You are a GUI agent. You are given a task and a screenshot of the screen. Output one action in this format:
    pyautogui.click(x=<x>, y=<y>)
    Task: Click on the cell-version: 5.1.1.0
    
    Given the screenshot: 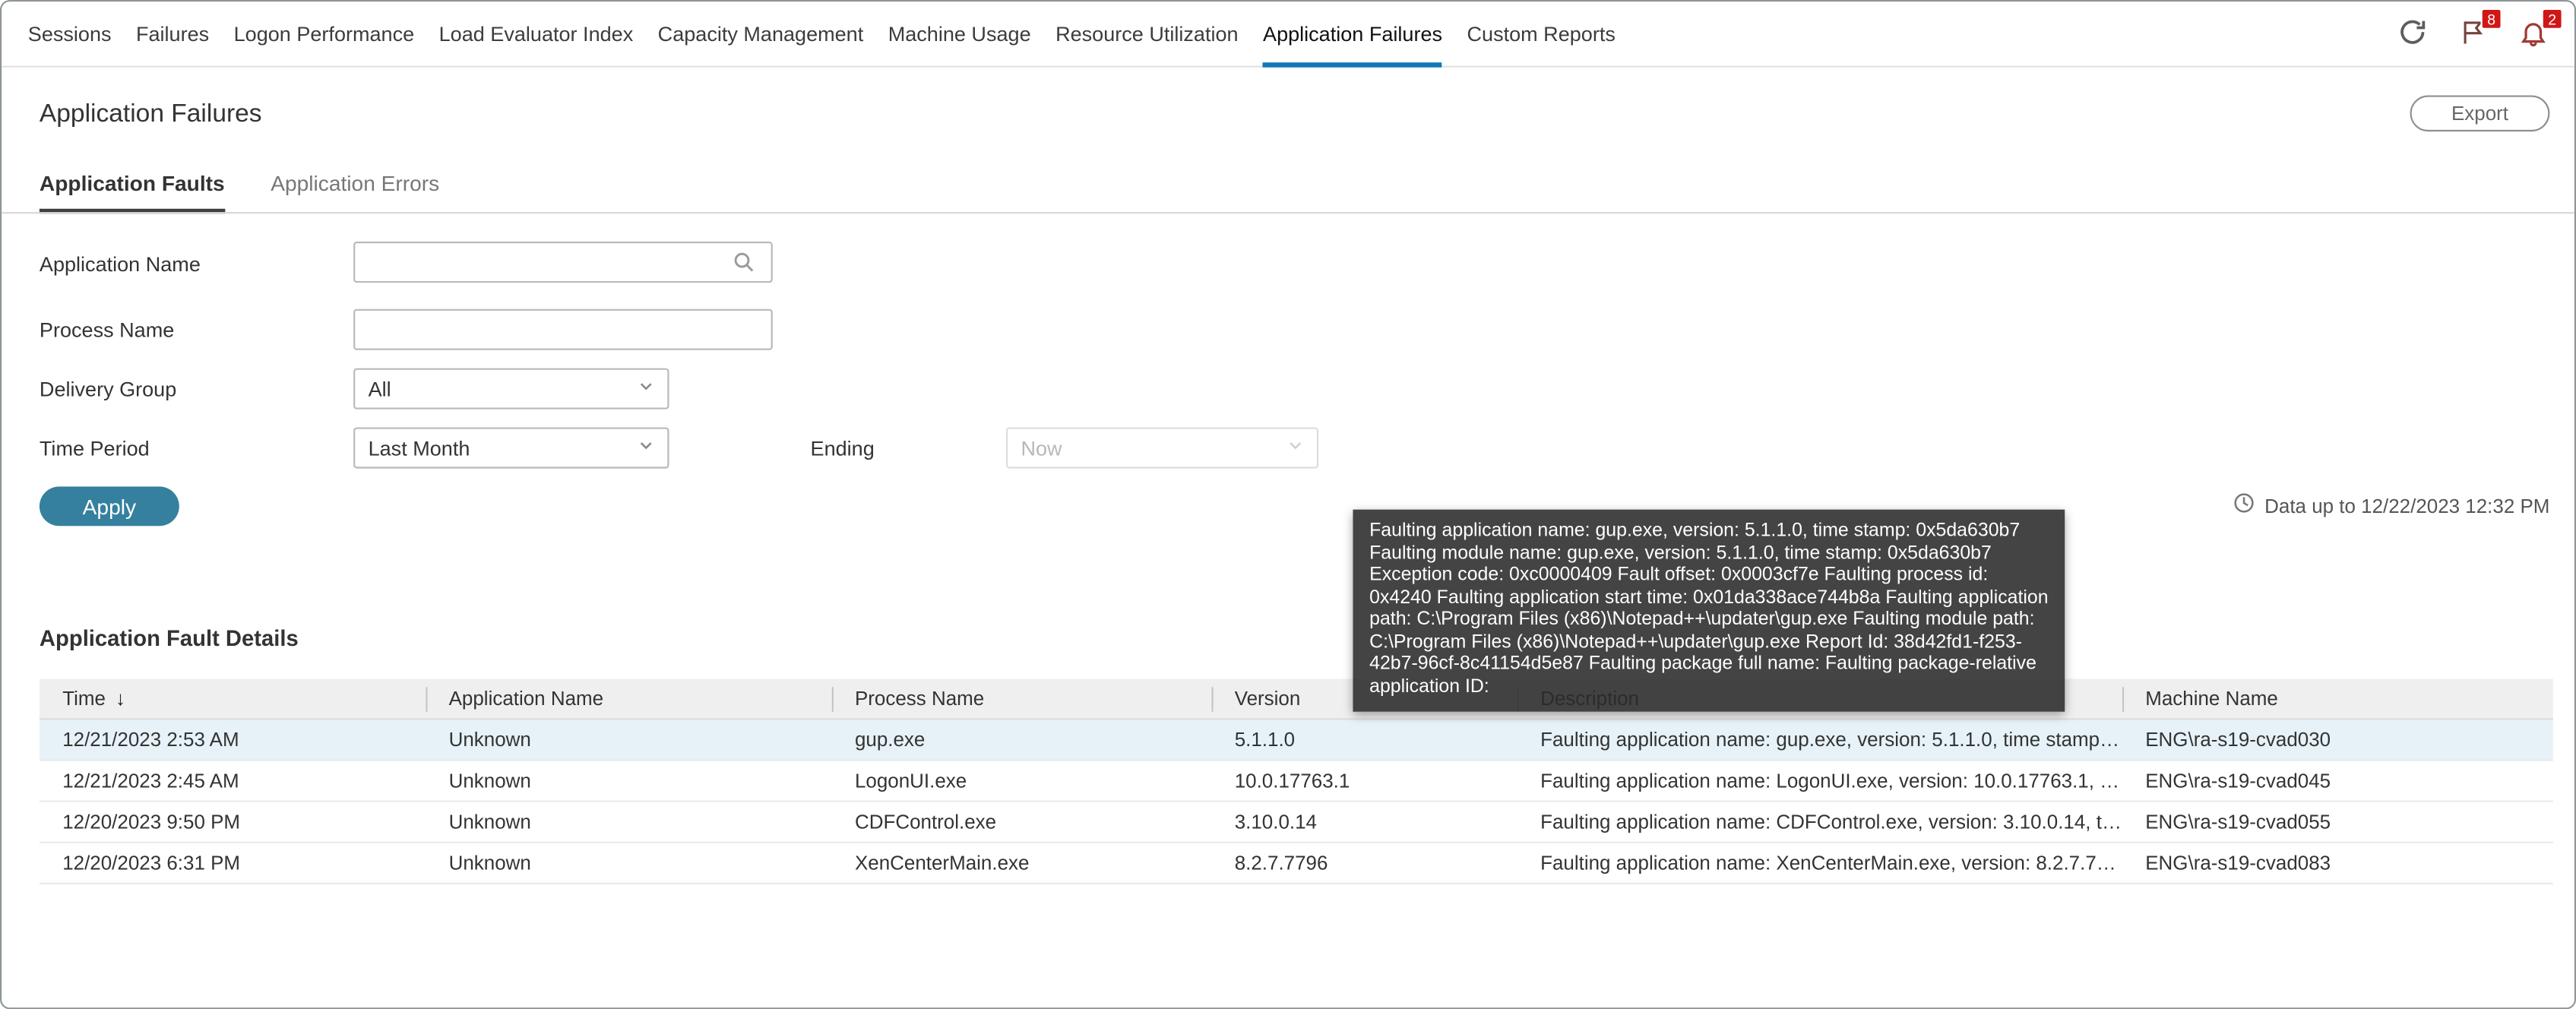 What is the action you would take?
    pyautogui.click(x=1265, y=739)
    